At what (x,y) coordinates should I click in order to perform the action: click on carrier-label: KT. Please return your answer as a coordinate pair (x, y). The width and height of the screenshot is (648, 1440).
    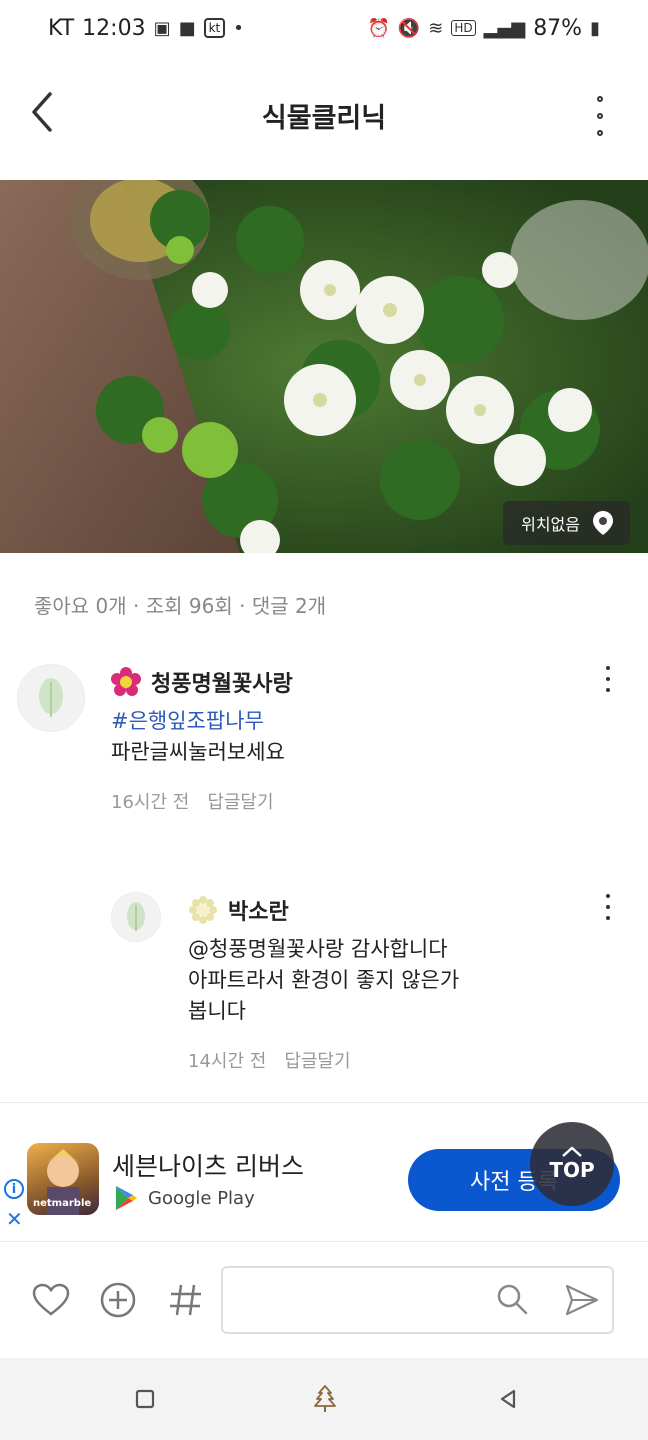
    Looking at the image, I should click on (61, 28).